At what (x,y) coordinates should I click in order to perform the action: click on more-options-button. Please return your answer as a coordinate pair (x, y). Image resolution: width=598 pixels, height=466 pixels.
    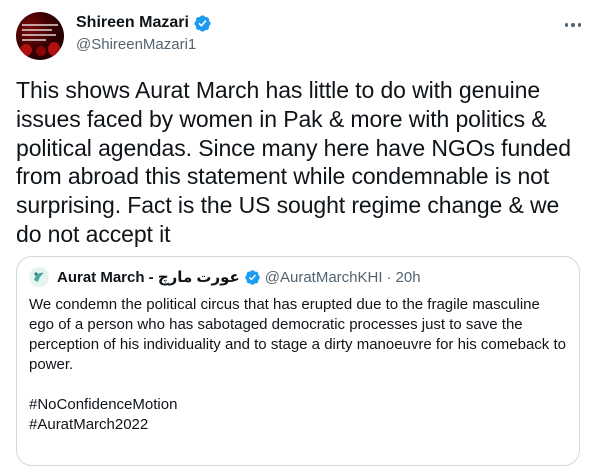
    Looking at the image, I should click on (573, 25).